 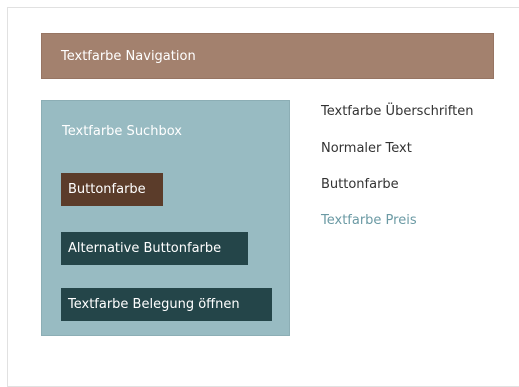 I want to click on legend-price-text: Textfarbe Preis, so click(x=369, y=220).